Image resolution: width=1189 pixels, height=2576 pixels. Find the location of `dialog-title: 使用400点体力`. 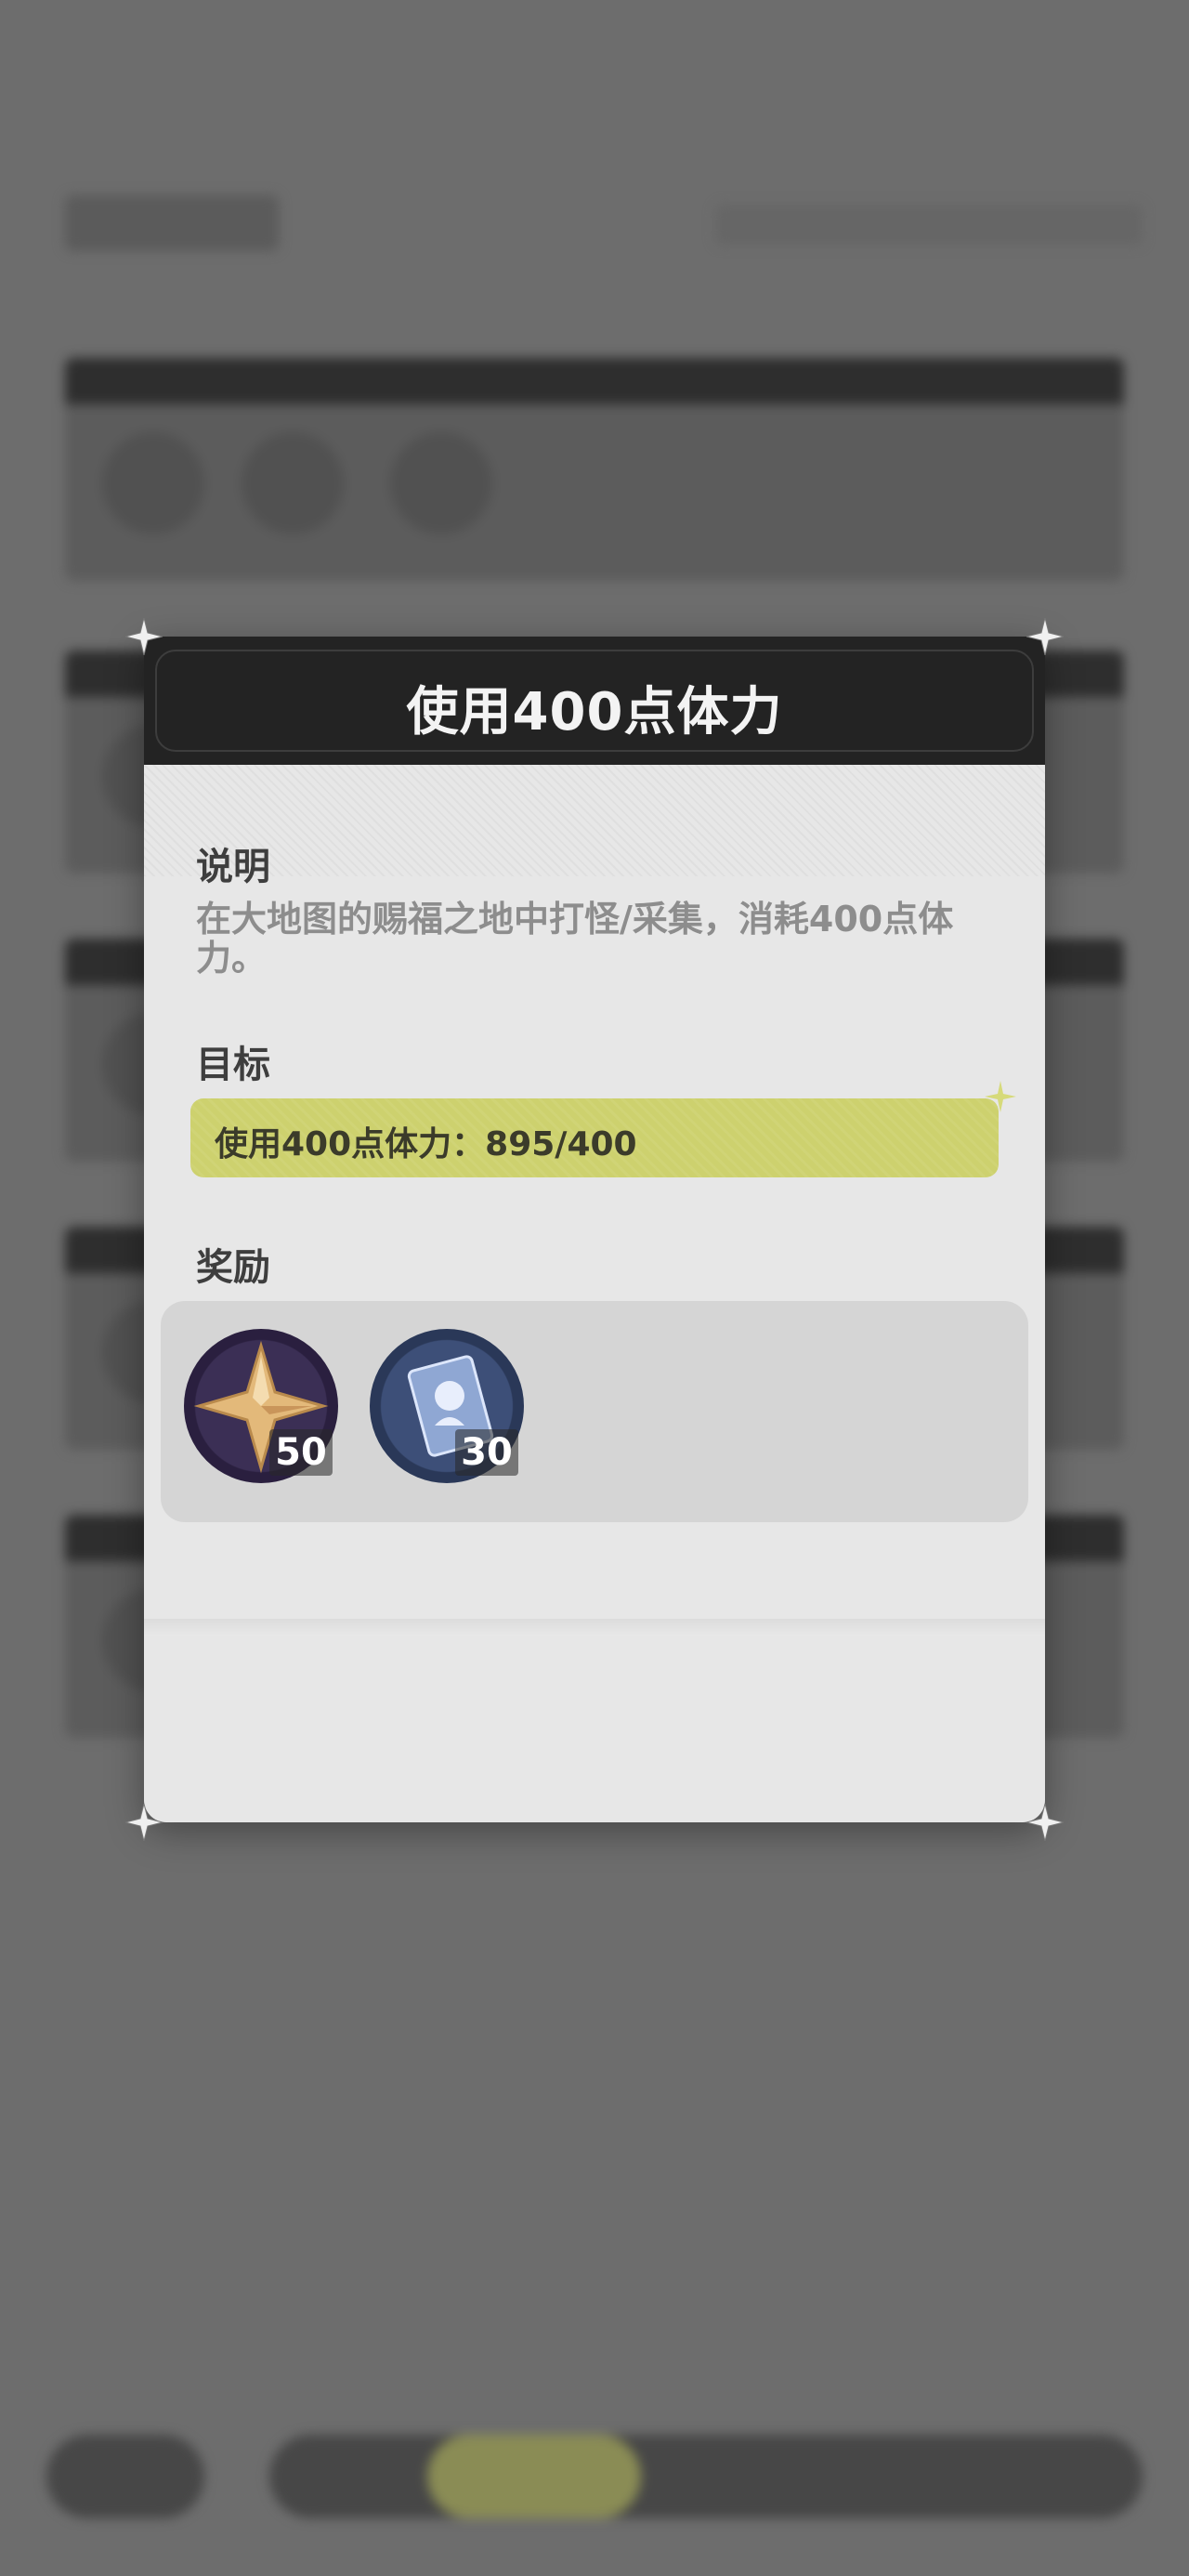

dialog-title: 使用400点体力 is located at coordinates (594, 712).